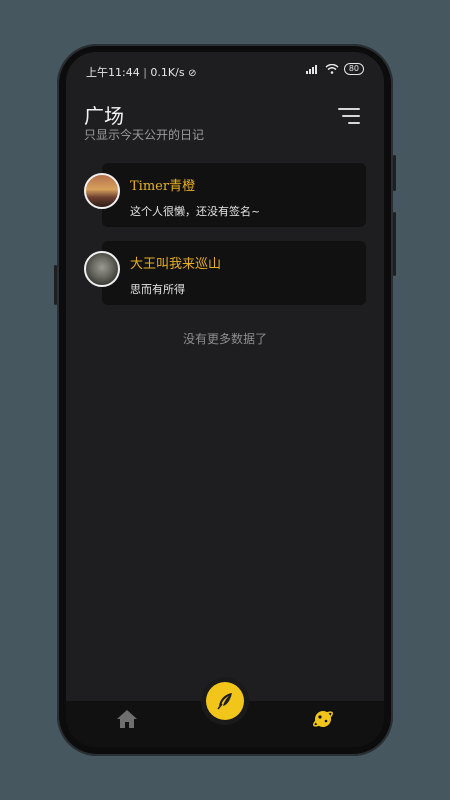  I want to click on planet-icon, so click(323, 719).